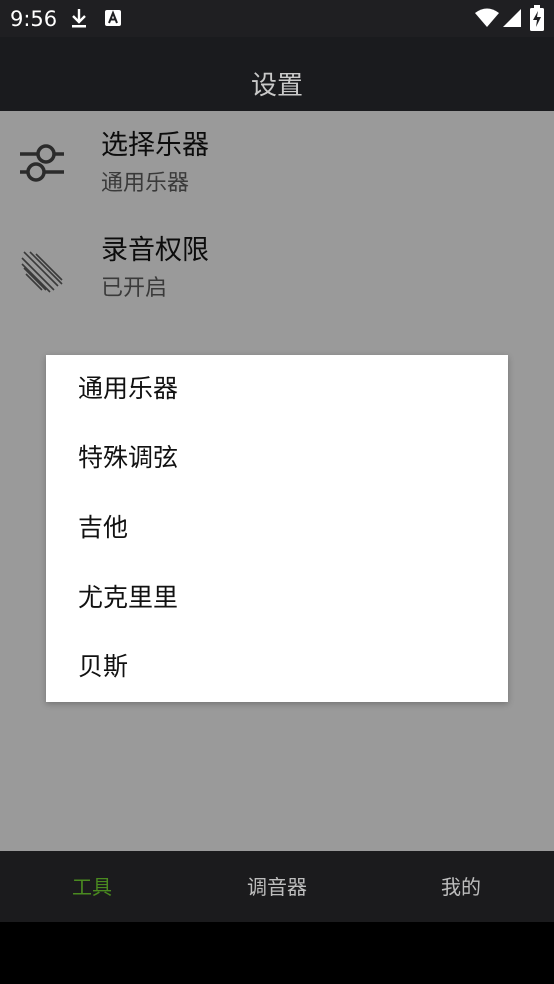  What do you see at coordinates (103, 527) in the screenshot?
I see `option-label: 吉他` at bounding box center [103, 527].